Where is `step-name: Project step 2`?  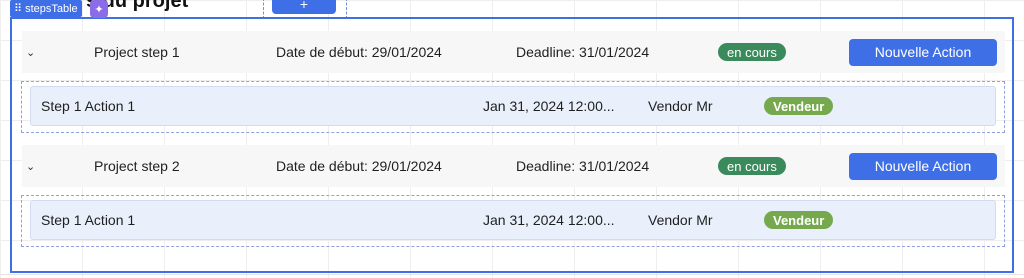 step-name: Project step 2 is located at coordinates (137, 166).